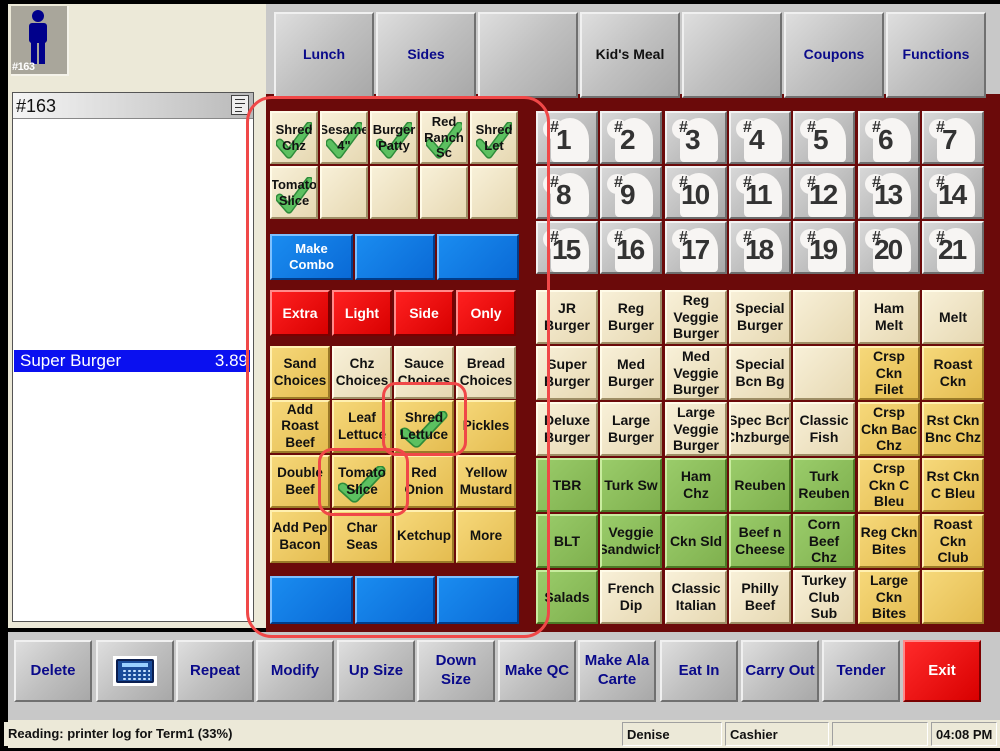  I want to click on function-make-ala-carte-button: Make Ala Carte, so click(617, 671).